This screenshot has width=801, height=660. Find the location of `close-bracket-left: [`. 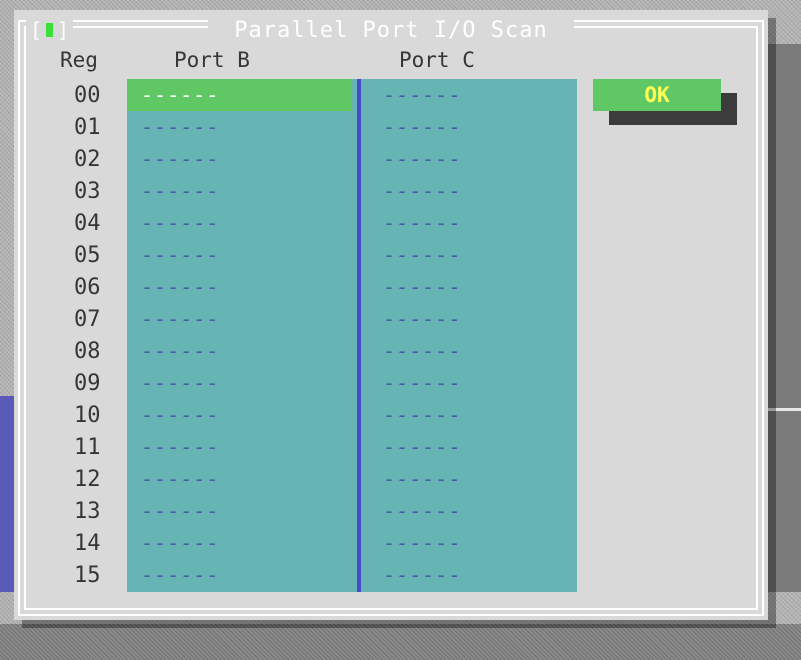

close-bracket-left: [ is located at coordinates (36, 30).